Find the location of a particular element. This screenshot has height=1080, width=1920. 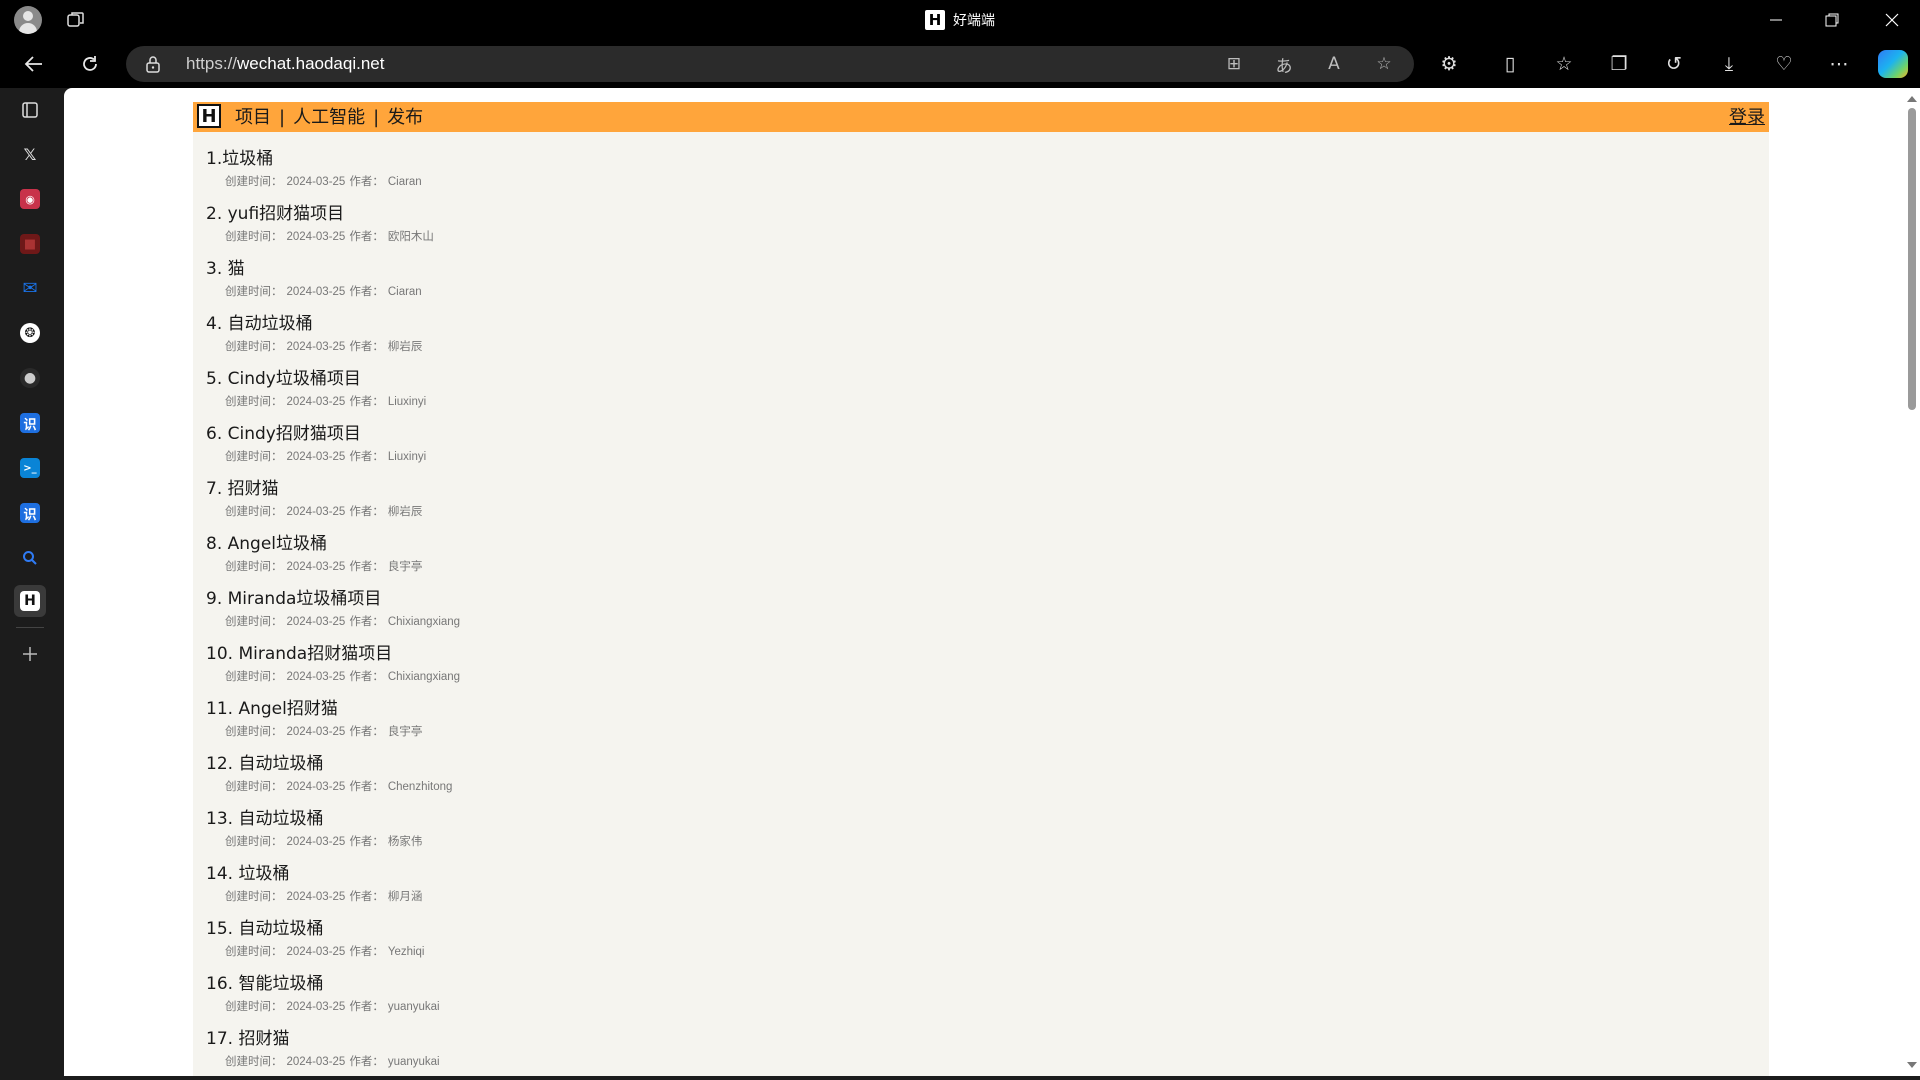

sidebar-github: ● is located at coordinates (30, 378).